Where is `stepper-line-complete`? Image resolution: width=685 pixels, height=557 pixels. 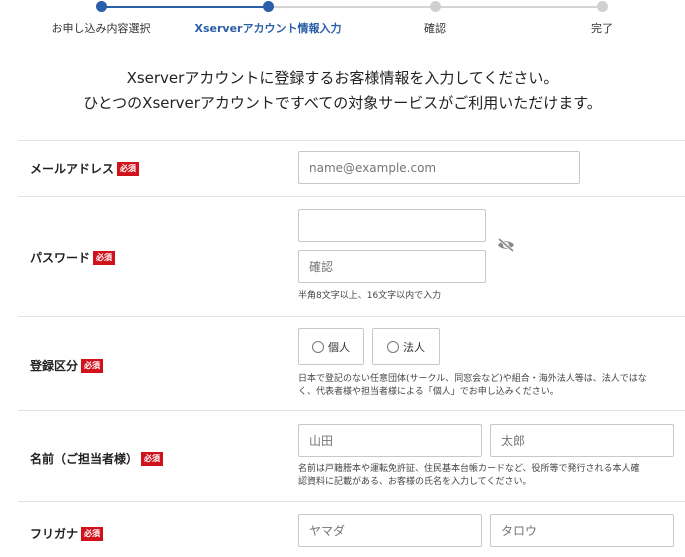
stepper-line-complete is located at coordinates (184, 7).